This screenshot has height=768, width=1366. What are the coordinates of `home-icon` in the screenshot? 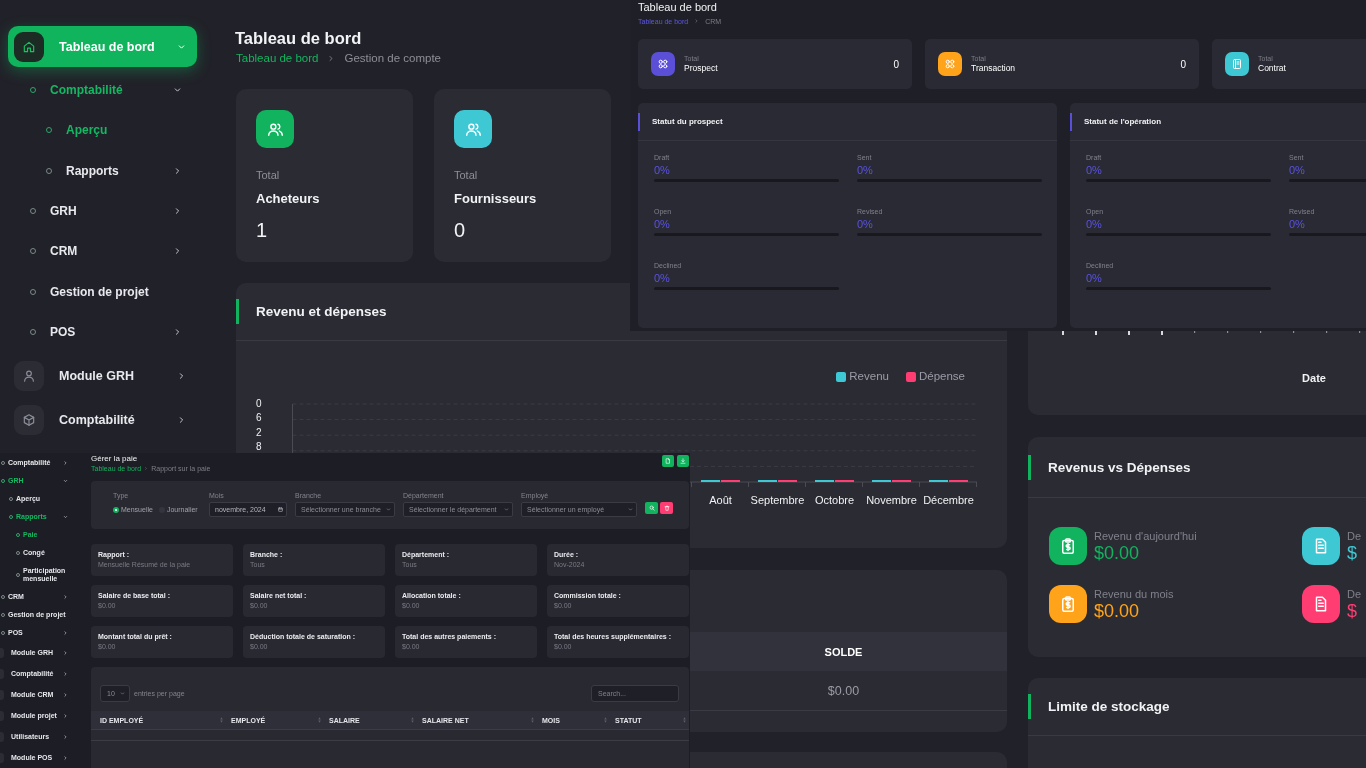 It's located at (29, 46).